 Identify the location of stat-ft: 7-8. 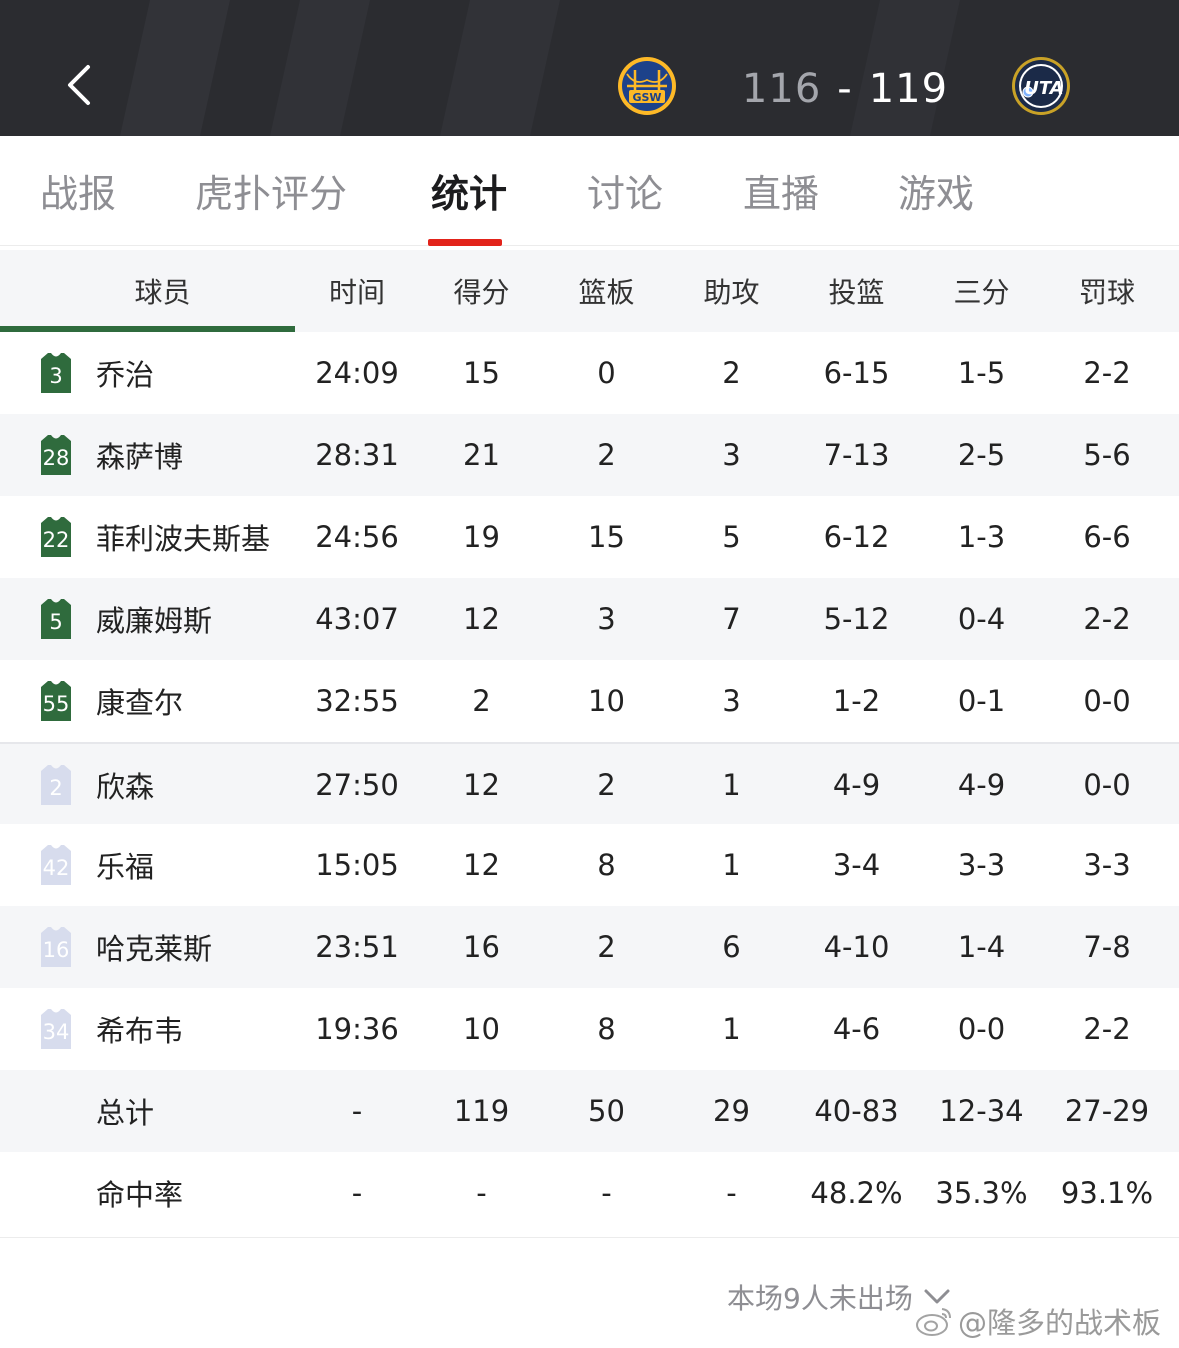
(1107, 947).